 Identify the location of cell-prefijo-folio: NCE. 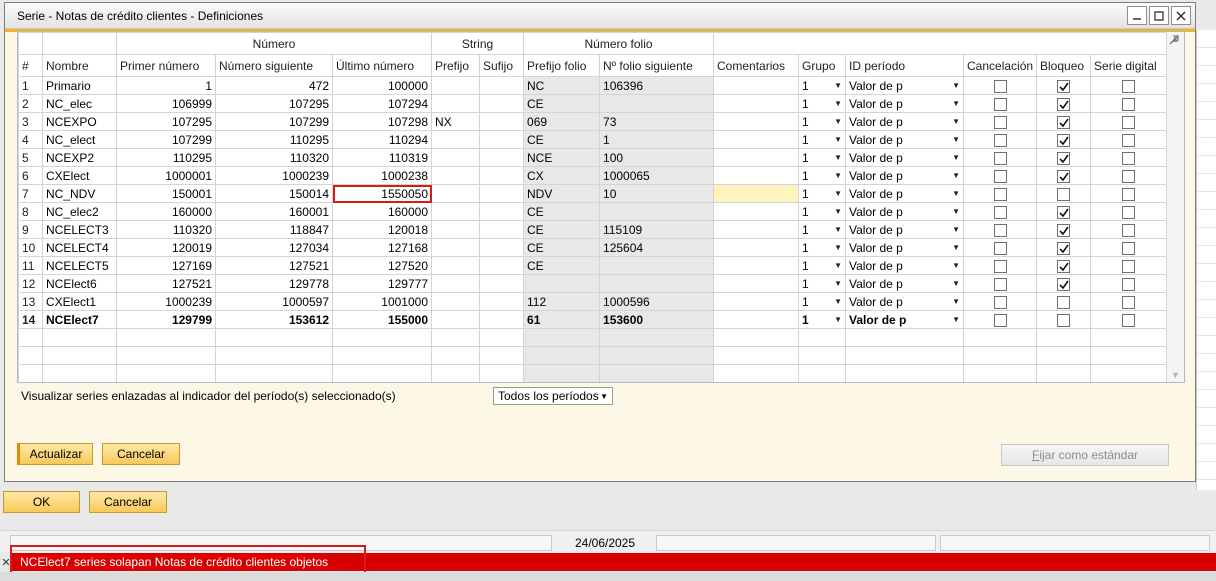
(562, 157).